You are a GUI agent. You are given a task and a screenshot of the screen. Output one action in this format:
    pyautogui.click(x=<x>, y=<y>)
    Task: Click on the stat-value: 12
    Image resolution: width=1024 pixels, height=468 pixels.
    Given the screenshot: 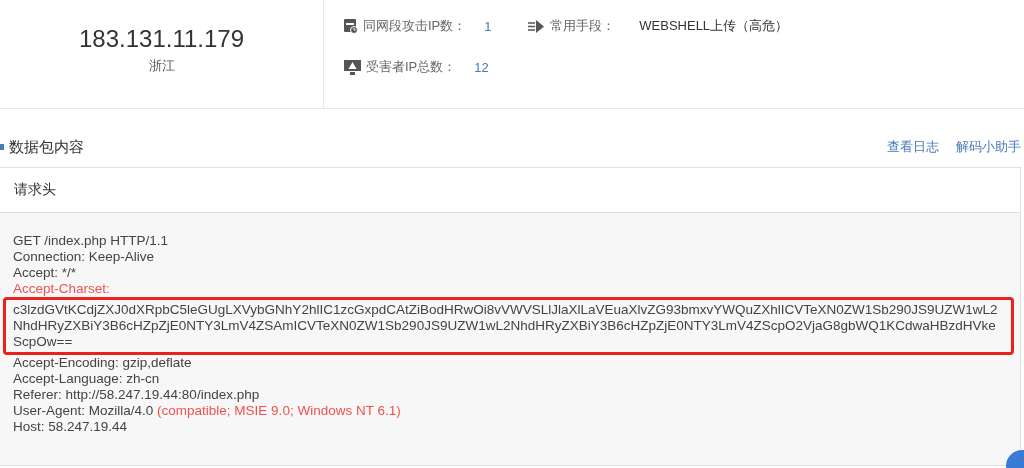 What is the action you would take?
    pyautogui.click(x=482, y=67)
    